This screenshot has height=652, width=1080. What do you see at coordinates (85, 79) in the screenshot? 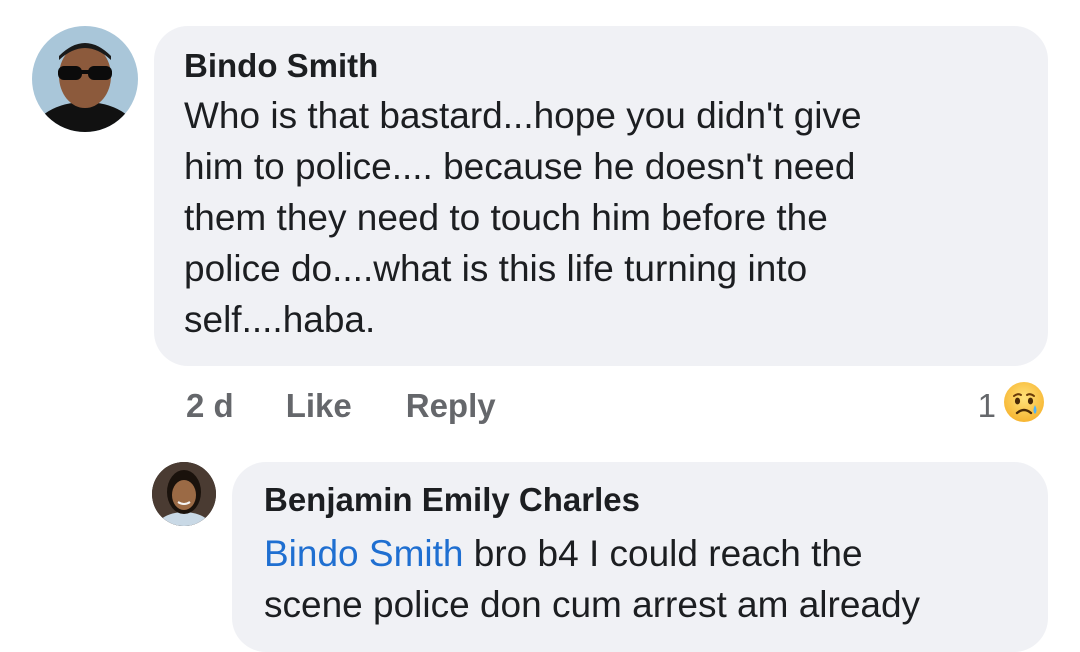
I see `avatar-bindo-smith` at bounding box center [85, 79].